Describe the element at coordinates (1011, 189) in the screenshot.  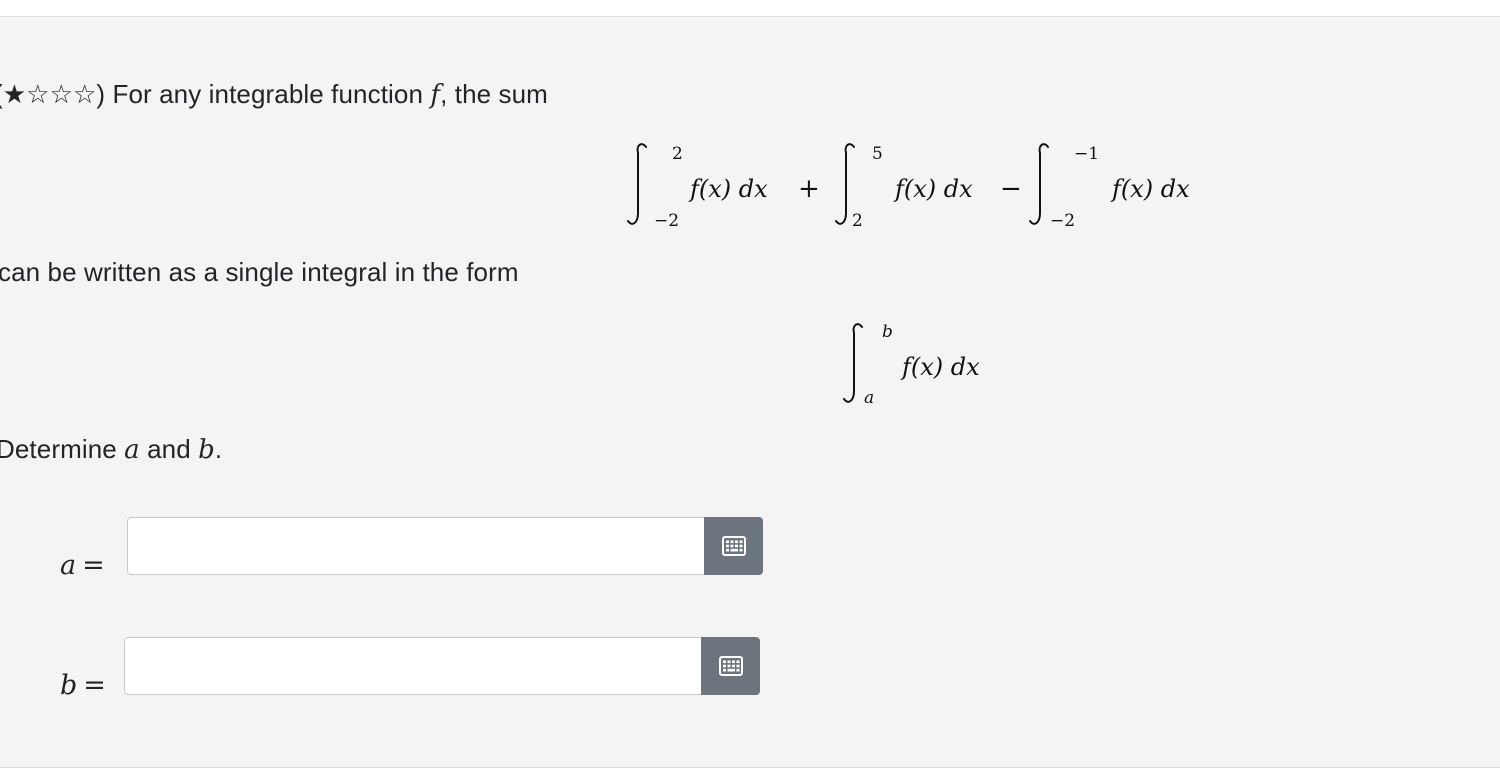
I see `minus-operator: −` at that location.